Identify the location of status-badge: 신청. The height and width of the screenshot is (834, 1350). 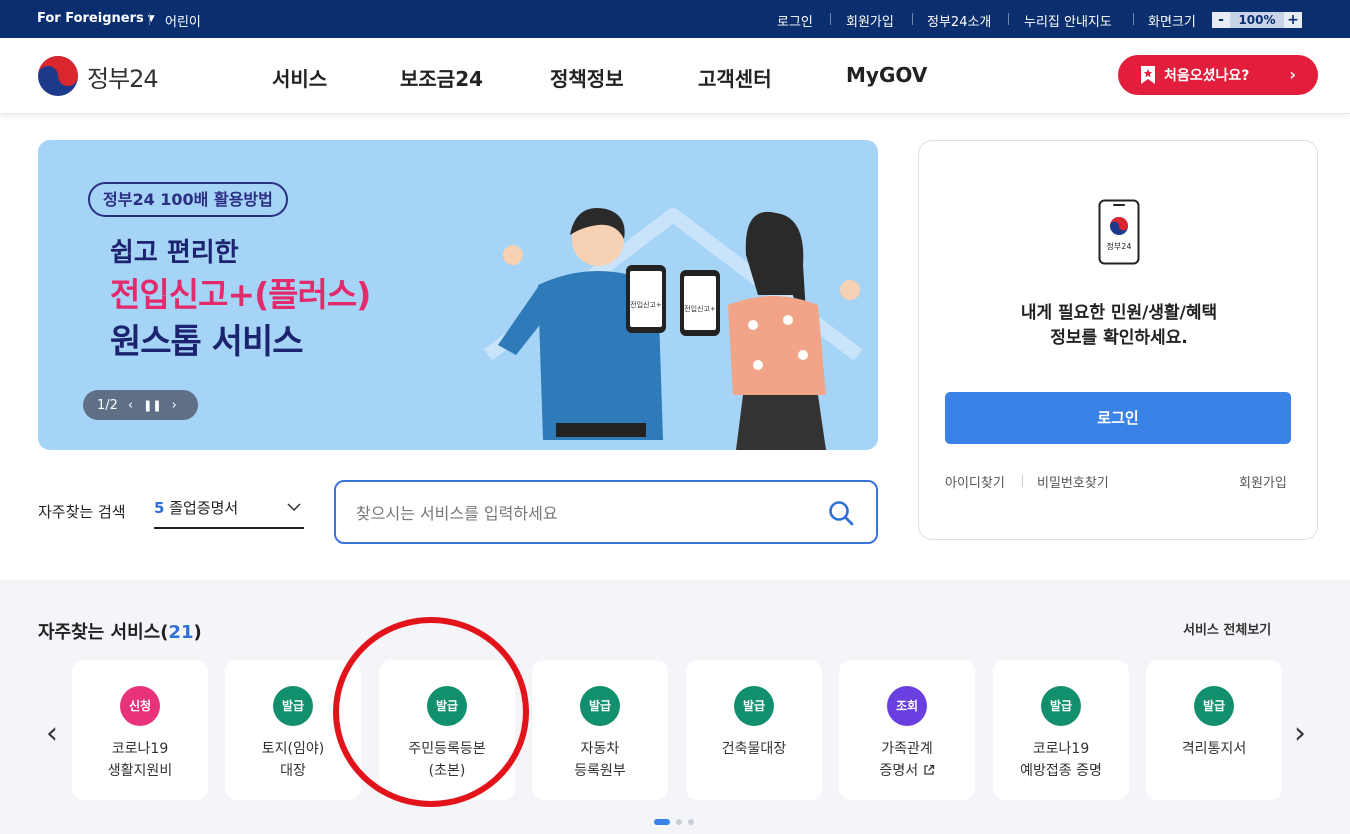
(140, 706).